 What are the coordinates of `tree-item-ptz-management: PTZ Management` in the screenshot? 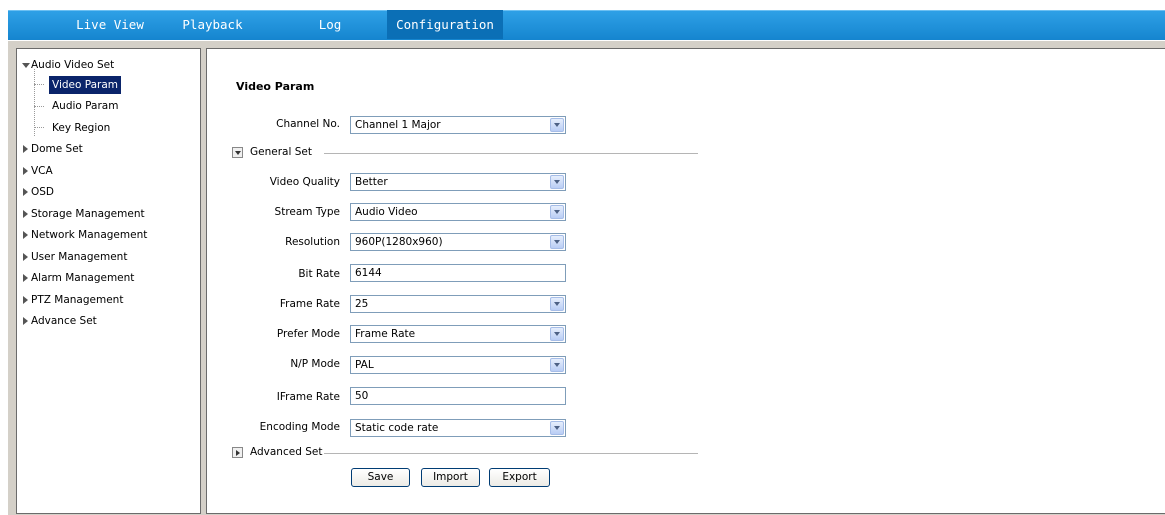 It's located at (107, 300).